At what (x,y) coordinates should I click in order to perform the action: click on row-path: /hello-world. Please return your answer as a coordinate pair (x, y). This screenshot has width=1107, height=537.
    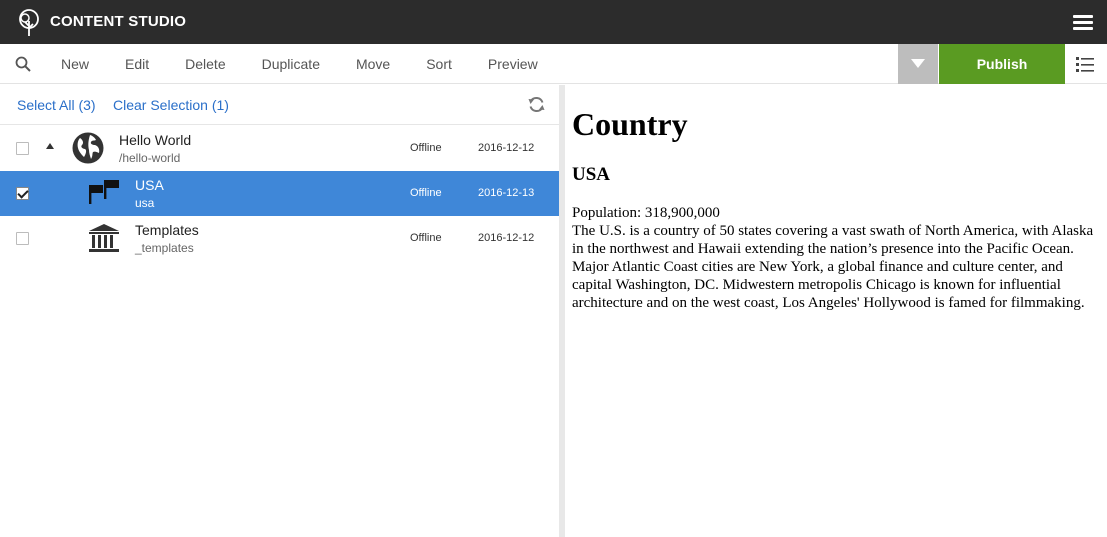
    Looking at the image, I should click on (150, 158).